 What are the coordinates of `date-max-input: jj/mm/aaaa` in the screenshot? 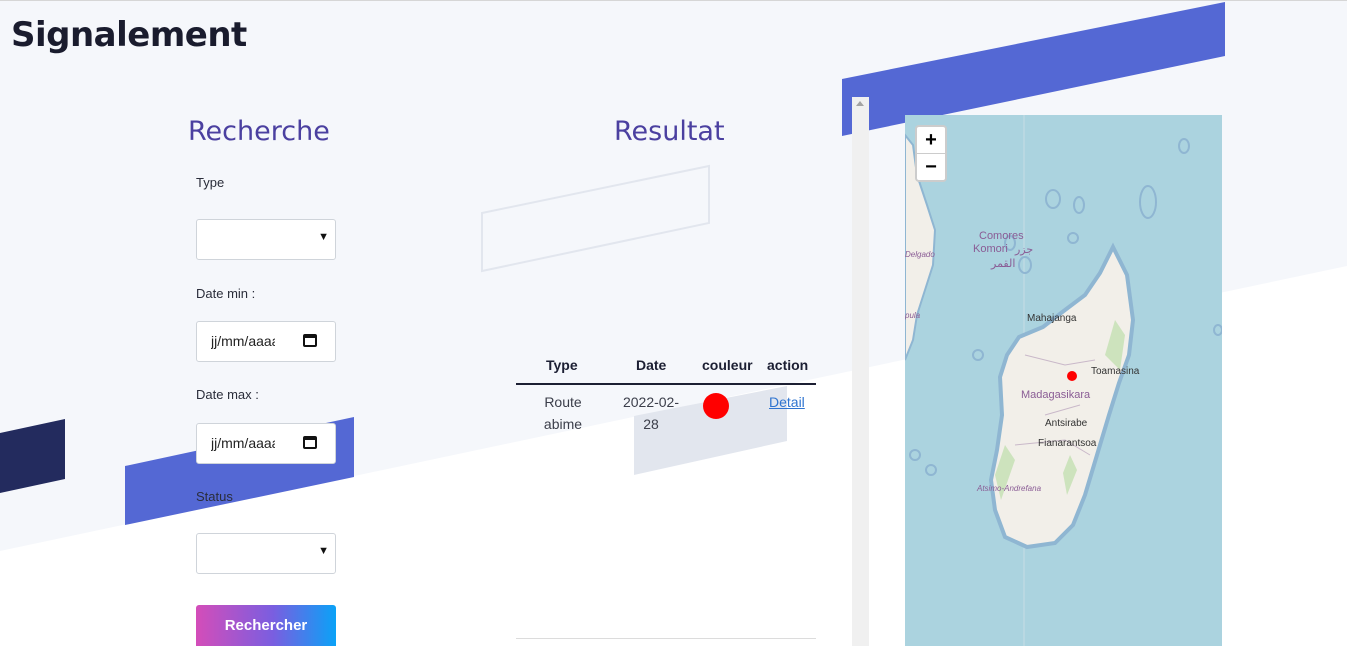 It's located at (266, 443).